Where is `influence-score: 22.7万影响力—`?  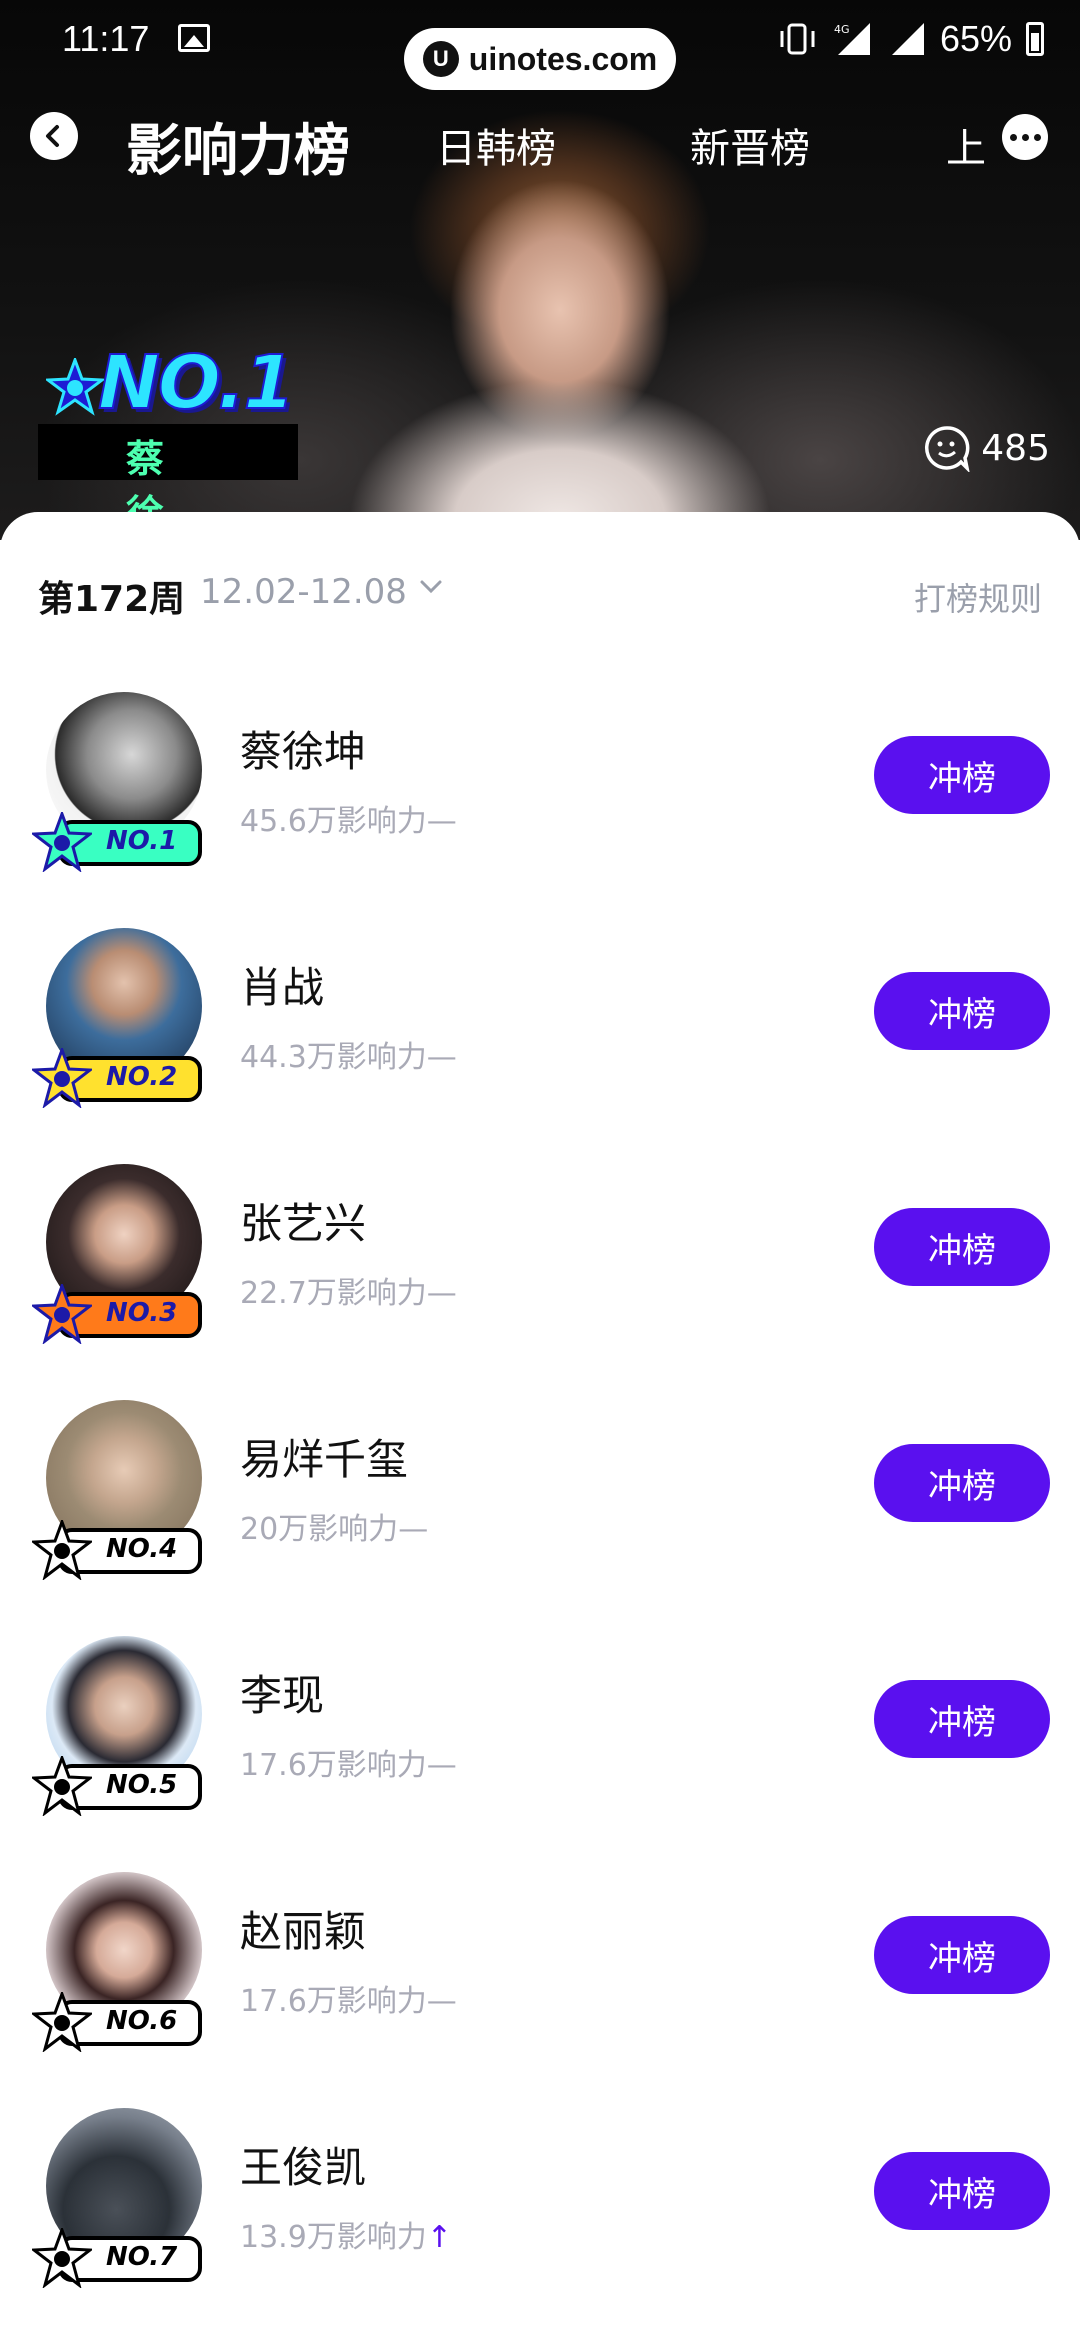 influence-score: 22.7万影响力— is located at coordinates (348, 1290).